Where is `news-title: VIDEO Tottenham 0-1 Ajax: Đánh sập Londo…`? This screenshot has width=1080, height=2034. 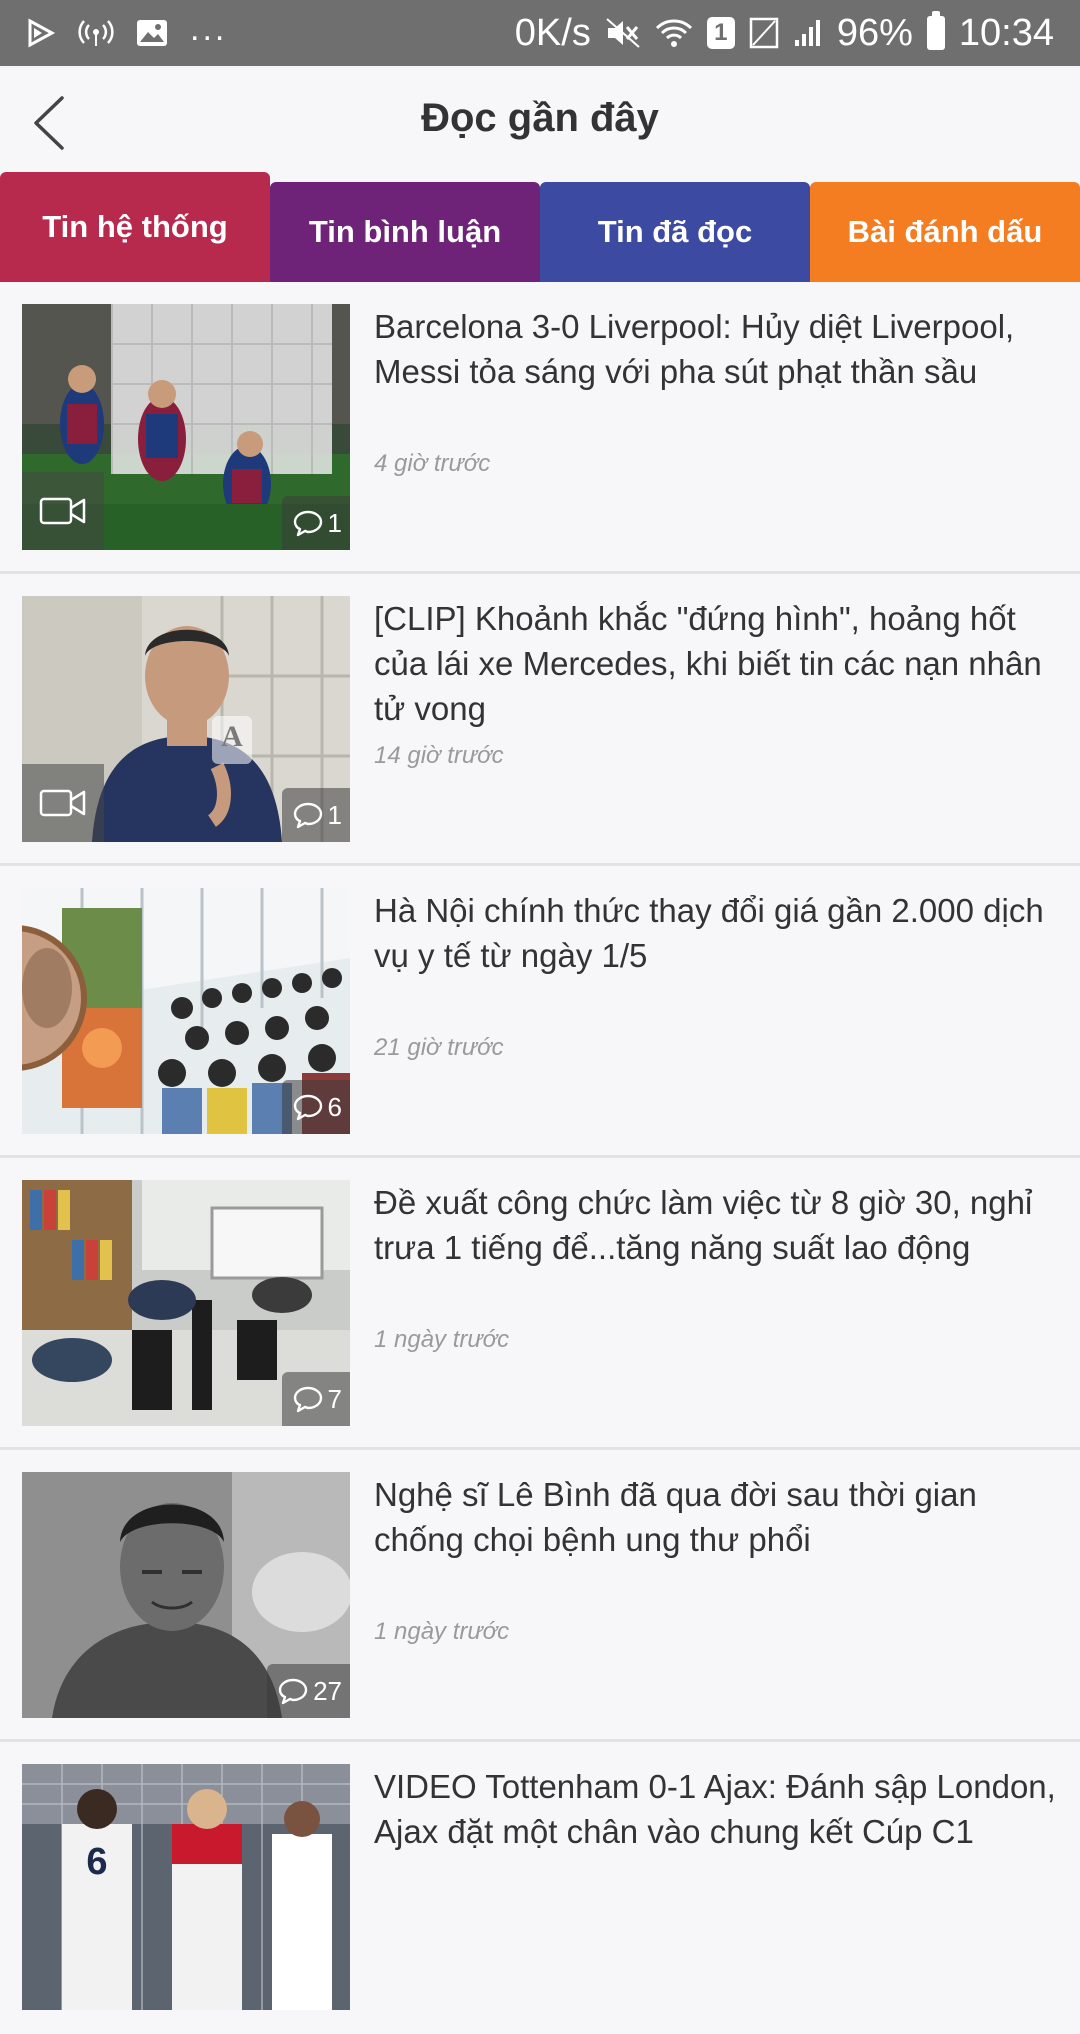
news-title: VIDEO Tottenham 0-1 Ajax: Đánh sập Londo… is located at coordinates (719, 1809).